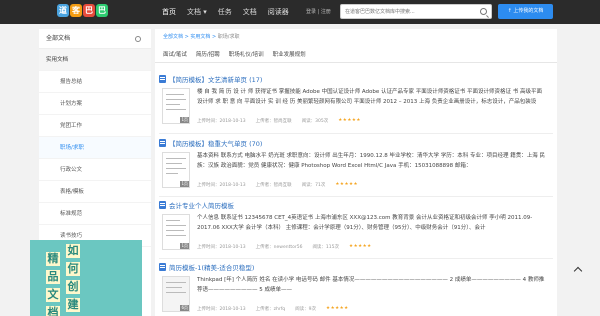 This screenshot has width=600, height=316. I want to click on doc-uploader: 上传者：newenttor56, so click(279, 247).